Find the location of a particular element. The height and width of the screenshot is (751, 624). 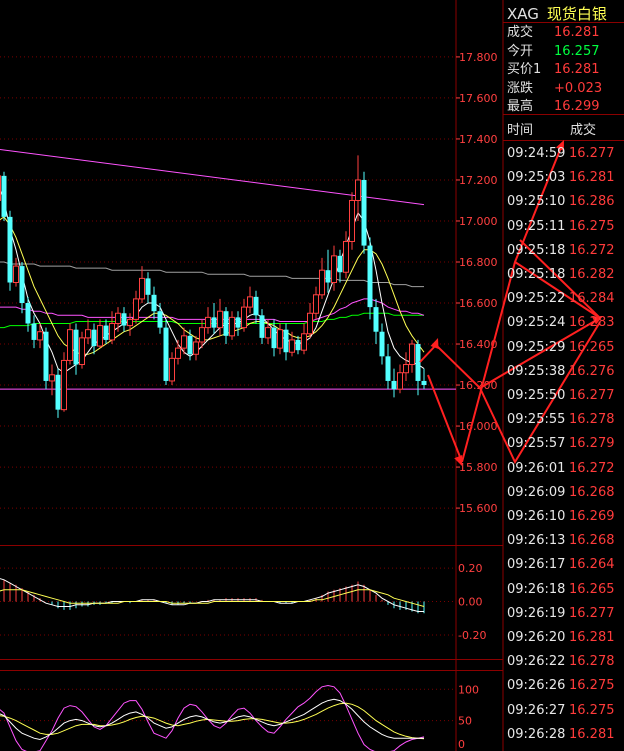

tick-price: 16.265 is located at coordinates (592, 589).